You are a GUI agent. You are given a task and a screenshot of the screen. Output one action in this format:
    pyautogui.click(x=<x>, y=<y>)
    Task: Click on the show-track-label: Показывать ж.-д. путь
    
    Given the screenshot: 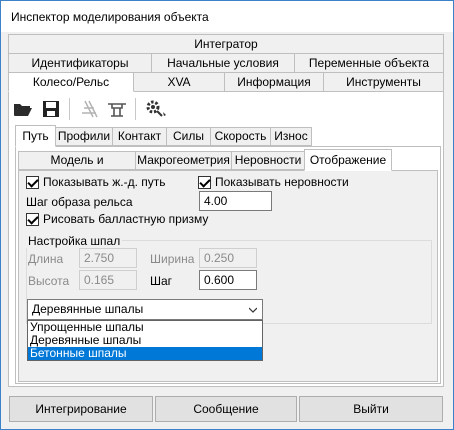 What is the action you would take?
    pyautogui.click(x=104, y=182)
    